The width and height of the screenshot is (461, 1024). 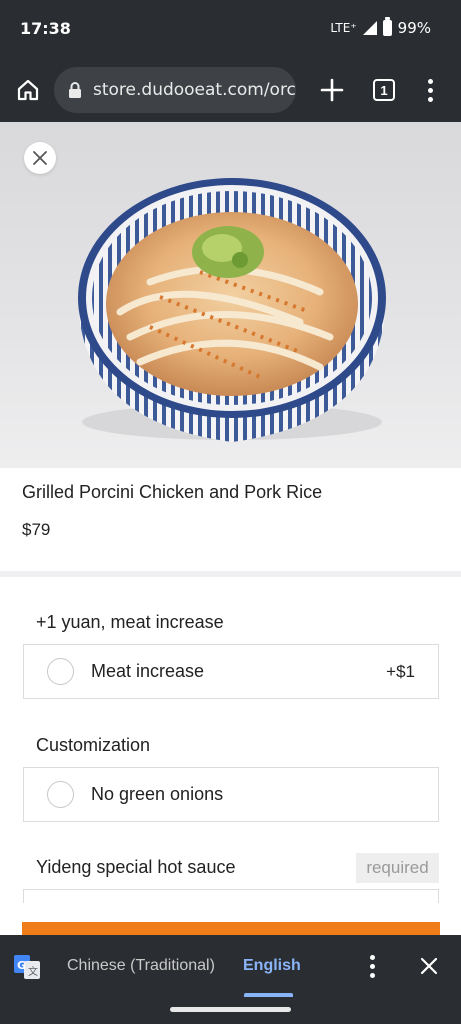 What do you see at coordinates (93, 745) in the screenshot?
I see `option-group-title-customization: Customization` at bounding box center [93, 745].